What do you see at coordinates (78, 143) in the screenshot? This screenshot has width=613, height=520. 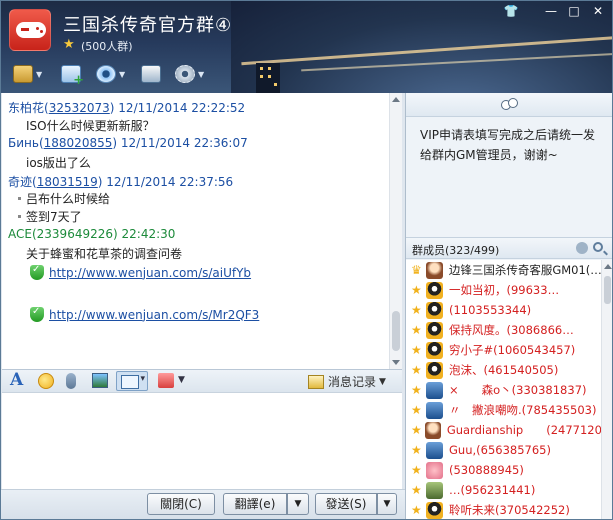 I see `sender-id: 188020855` at bounding box center [78, 143].